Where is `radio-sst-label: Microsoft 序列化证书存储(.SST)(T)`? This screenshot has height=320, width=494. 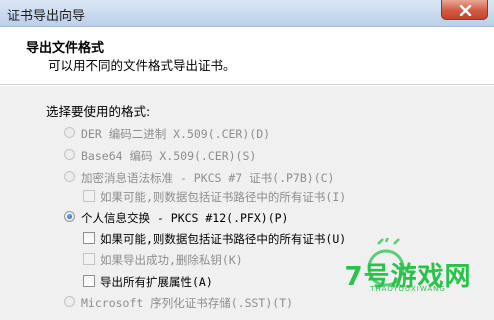 radio-sst-label: Microsoft 序列化证书存储(.SST)(T) is located at coordinates (187, 303).